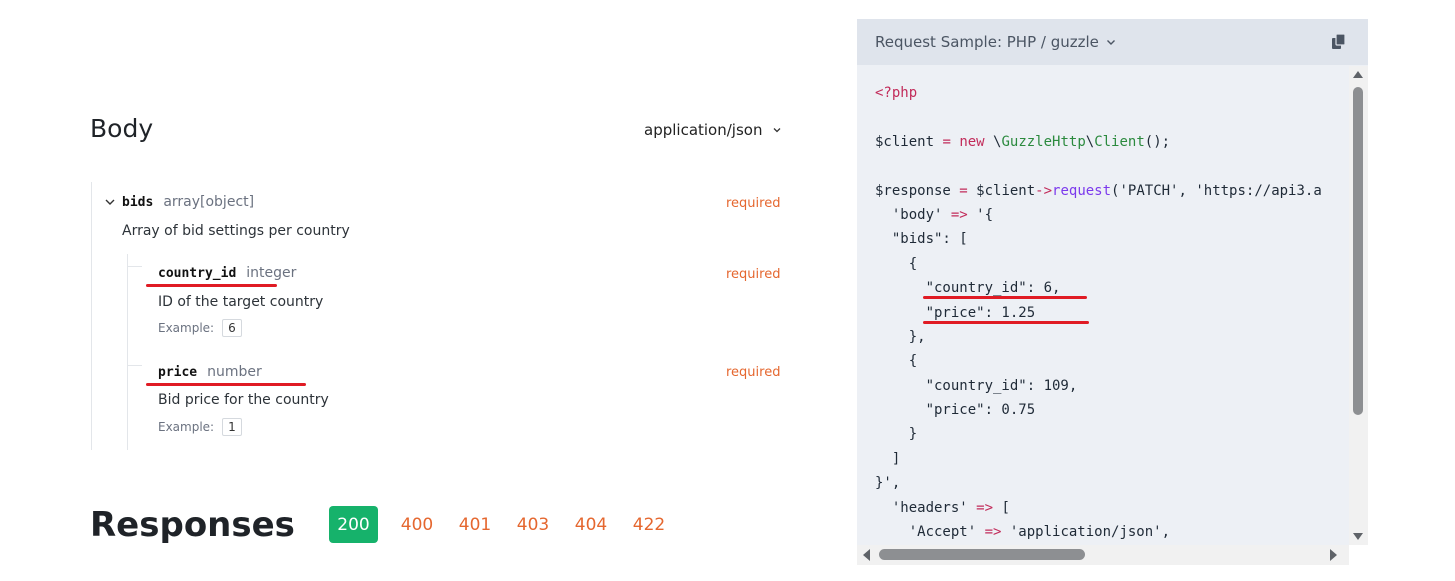 This screenshot has height=581, width=1455. Describe the element at coordinates (243, 400) in the screenshot. I see `property-description: Bid price for the country` at that location.